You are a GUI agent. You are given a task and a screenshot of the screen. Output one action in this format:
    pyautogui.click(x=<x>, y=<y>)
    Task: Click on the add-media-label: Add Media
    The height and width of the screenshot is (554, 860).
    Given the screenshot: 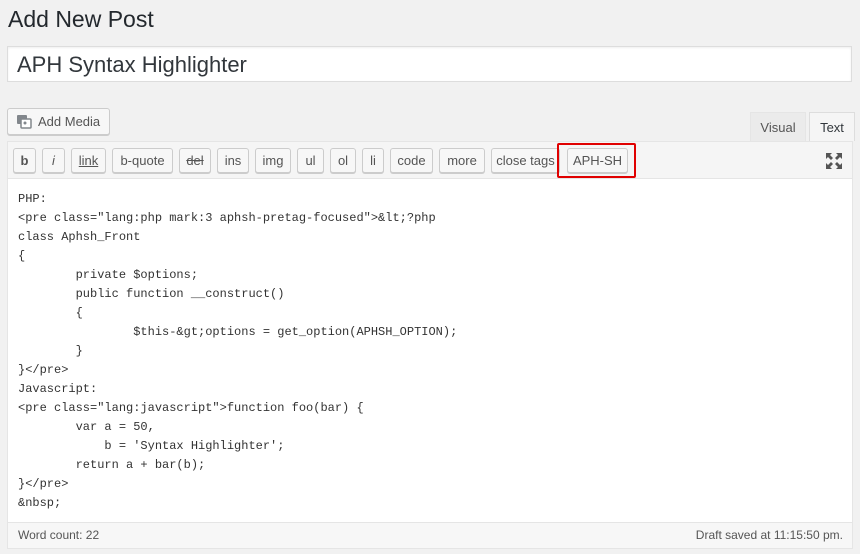 What is the action you would take?
    pyautogui.click(x=69, y=121)
    